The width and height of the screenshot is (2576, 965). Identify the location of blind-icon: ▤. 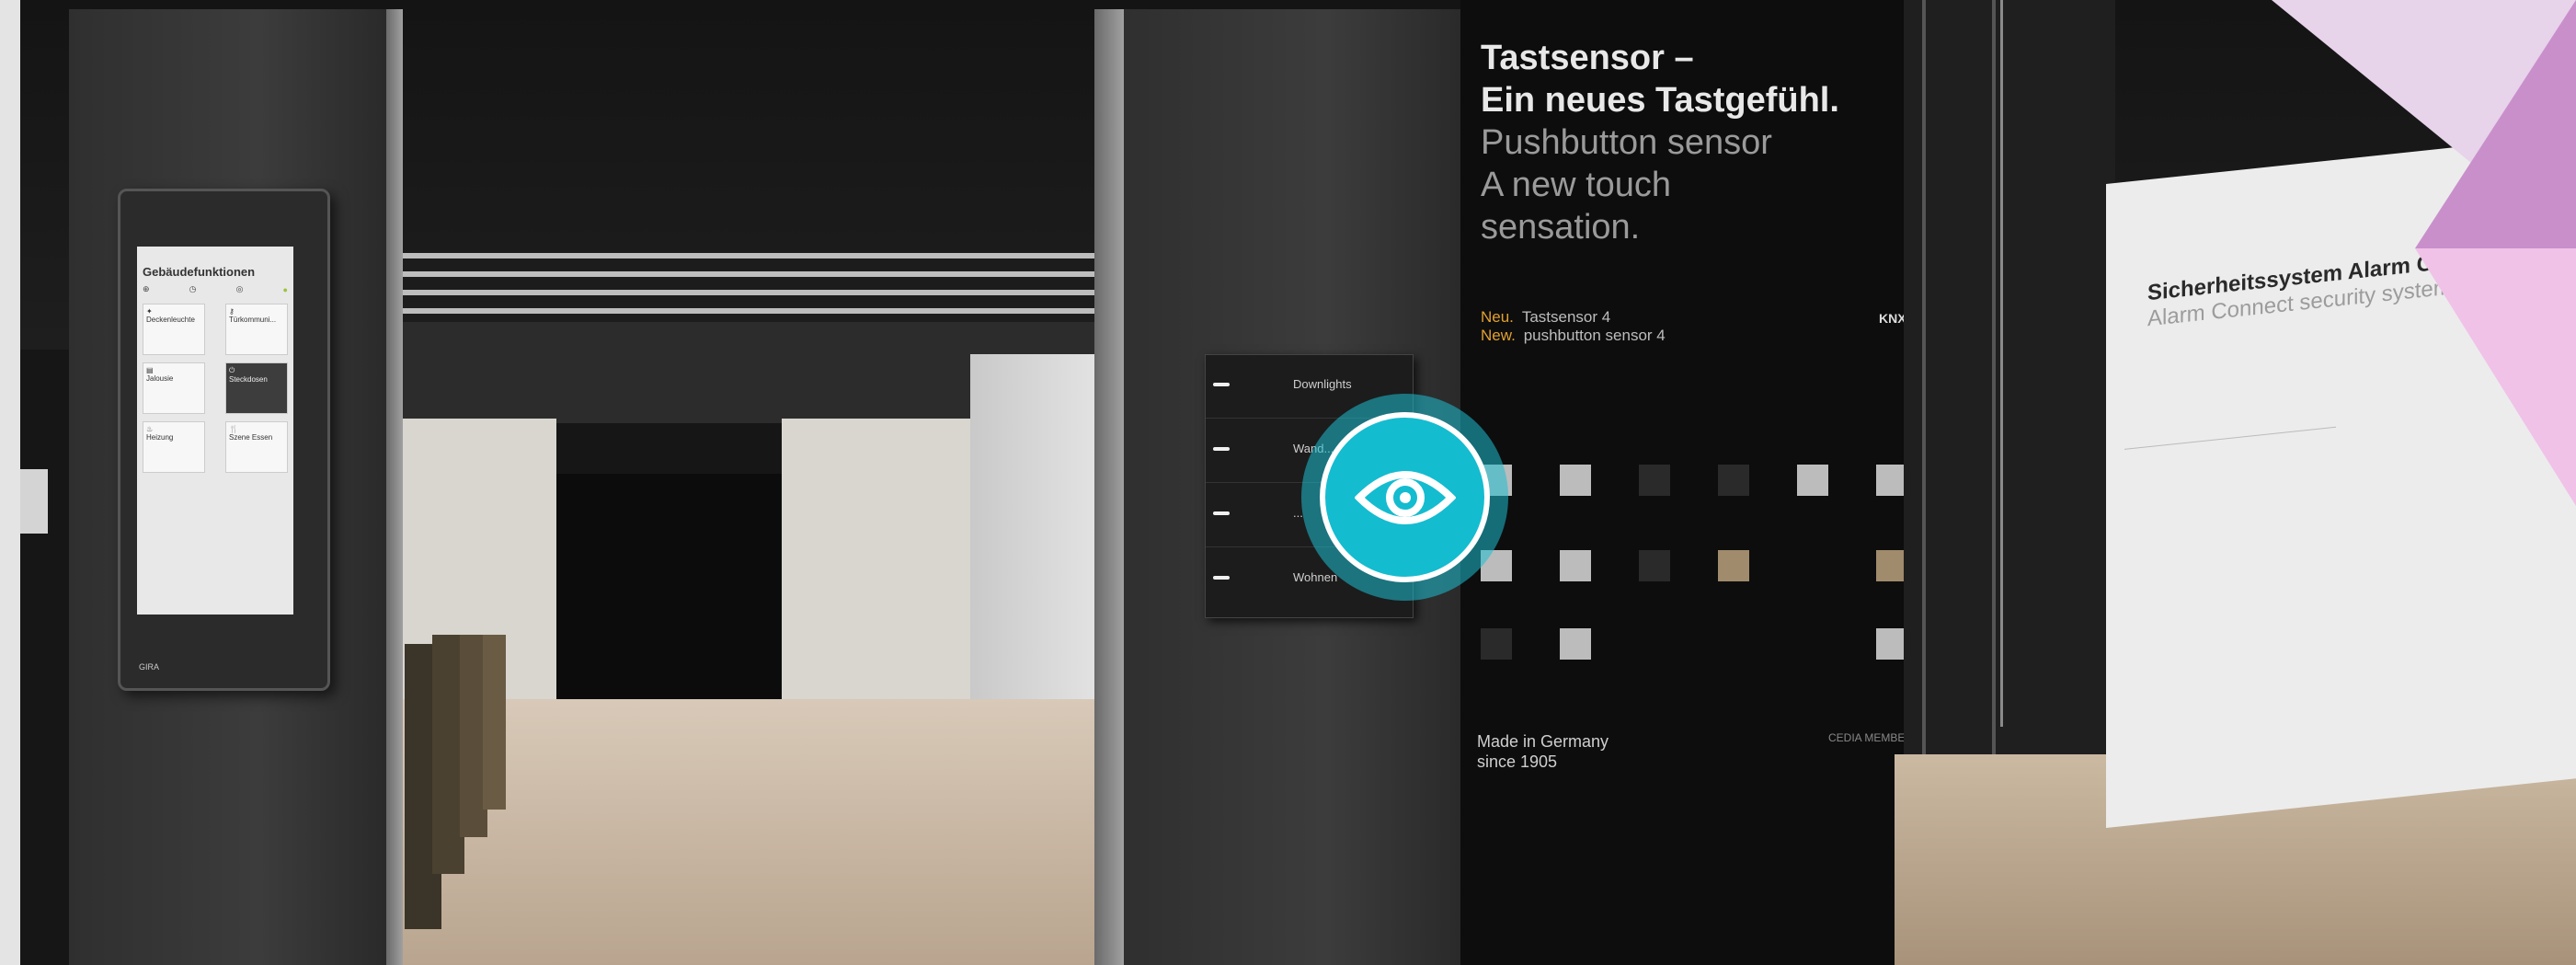
(150, 370).